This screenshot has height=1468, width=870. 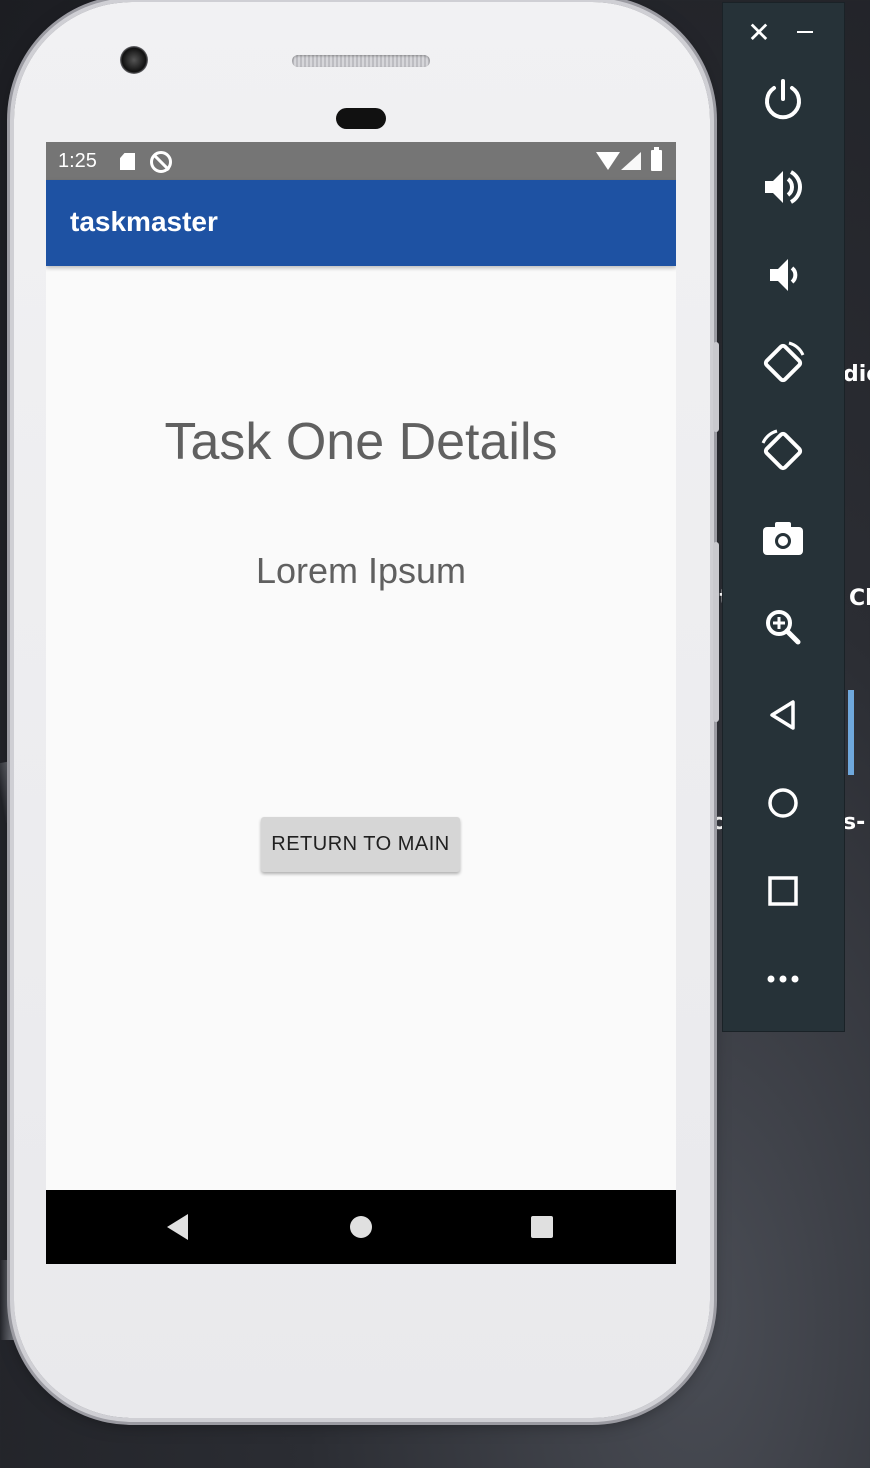 I want to click on background-text: Cl, so click(x=859, y=598).